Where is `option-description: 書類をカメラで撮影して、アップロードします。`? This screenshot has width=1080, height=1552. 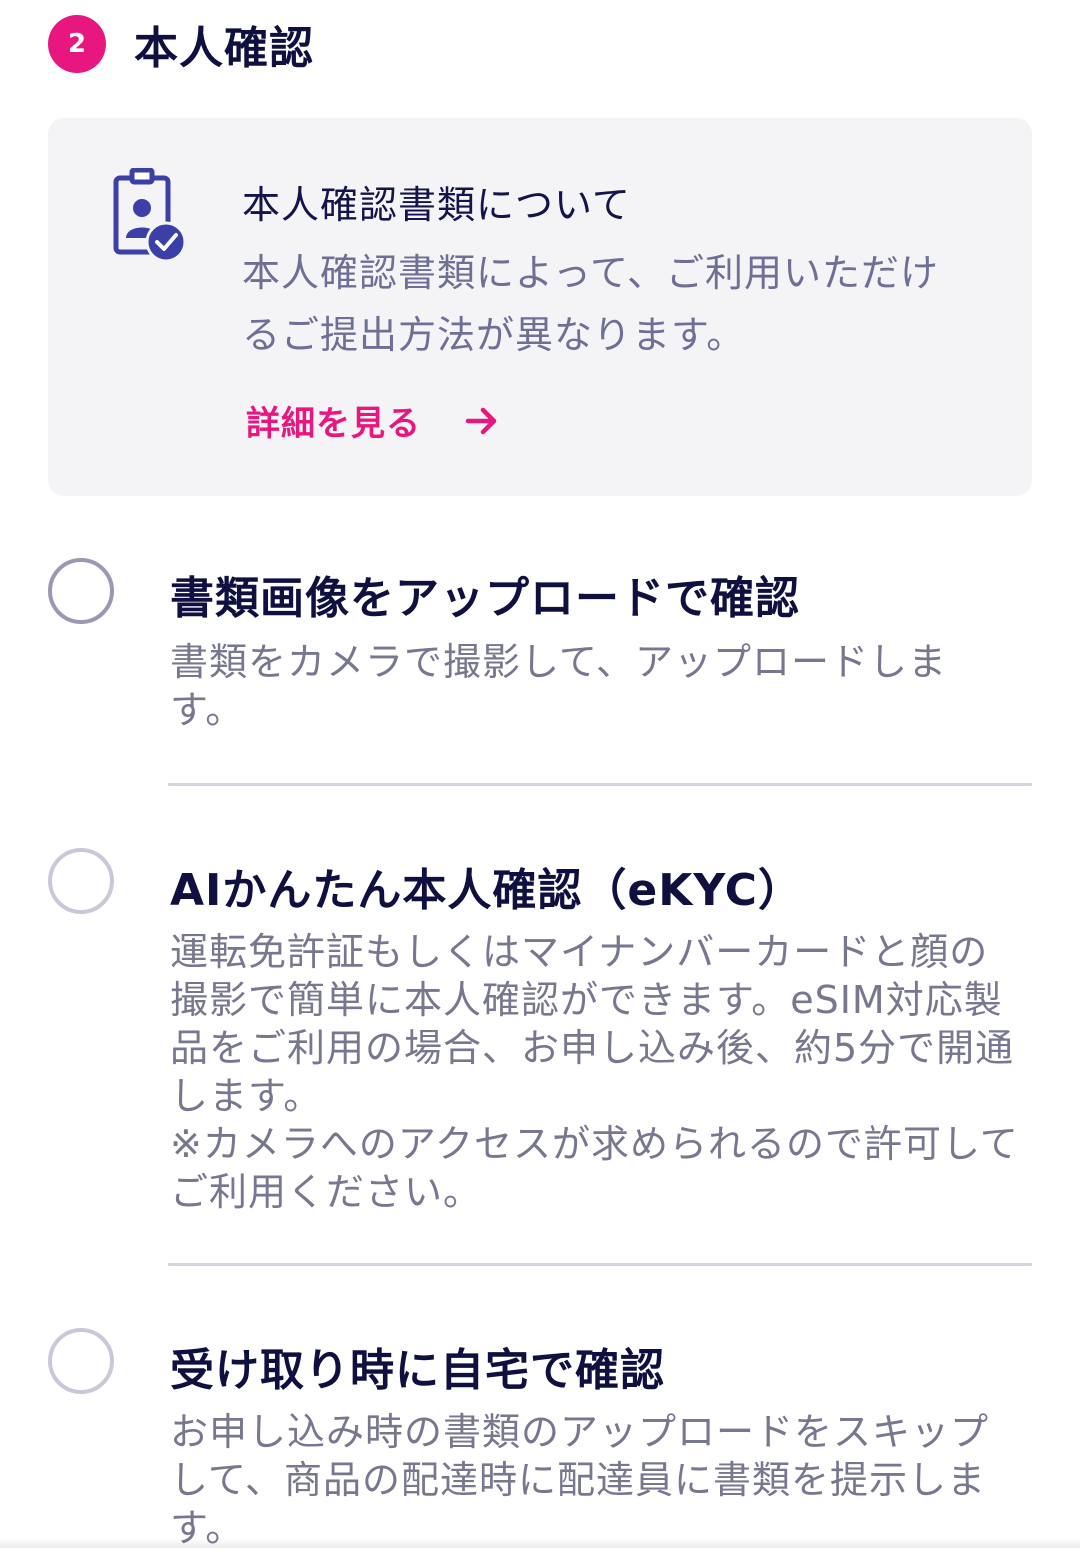 option-description: 書類をカメラで撮影して、アップロードします。 is located at coordinates (595, 686).